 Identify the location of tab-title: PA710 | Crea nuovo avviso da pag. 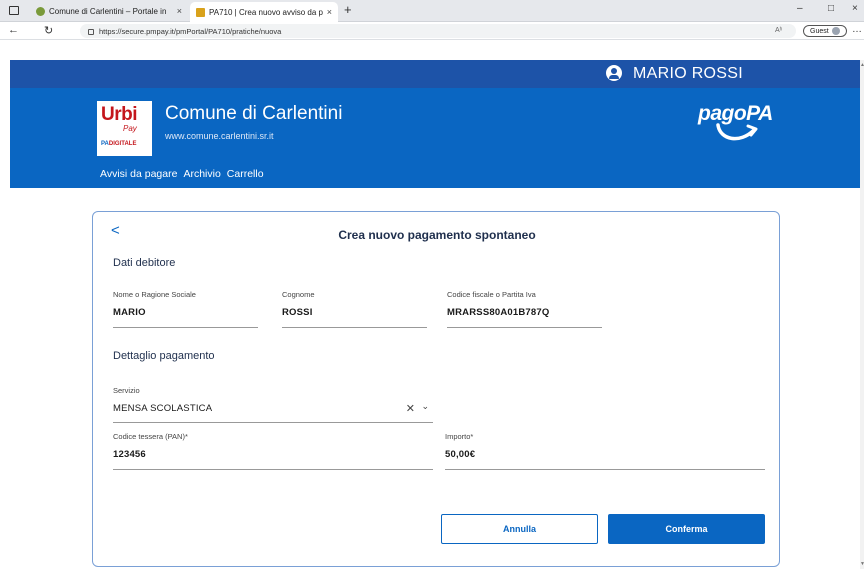
(266, 12).